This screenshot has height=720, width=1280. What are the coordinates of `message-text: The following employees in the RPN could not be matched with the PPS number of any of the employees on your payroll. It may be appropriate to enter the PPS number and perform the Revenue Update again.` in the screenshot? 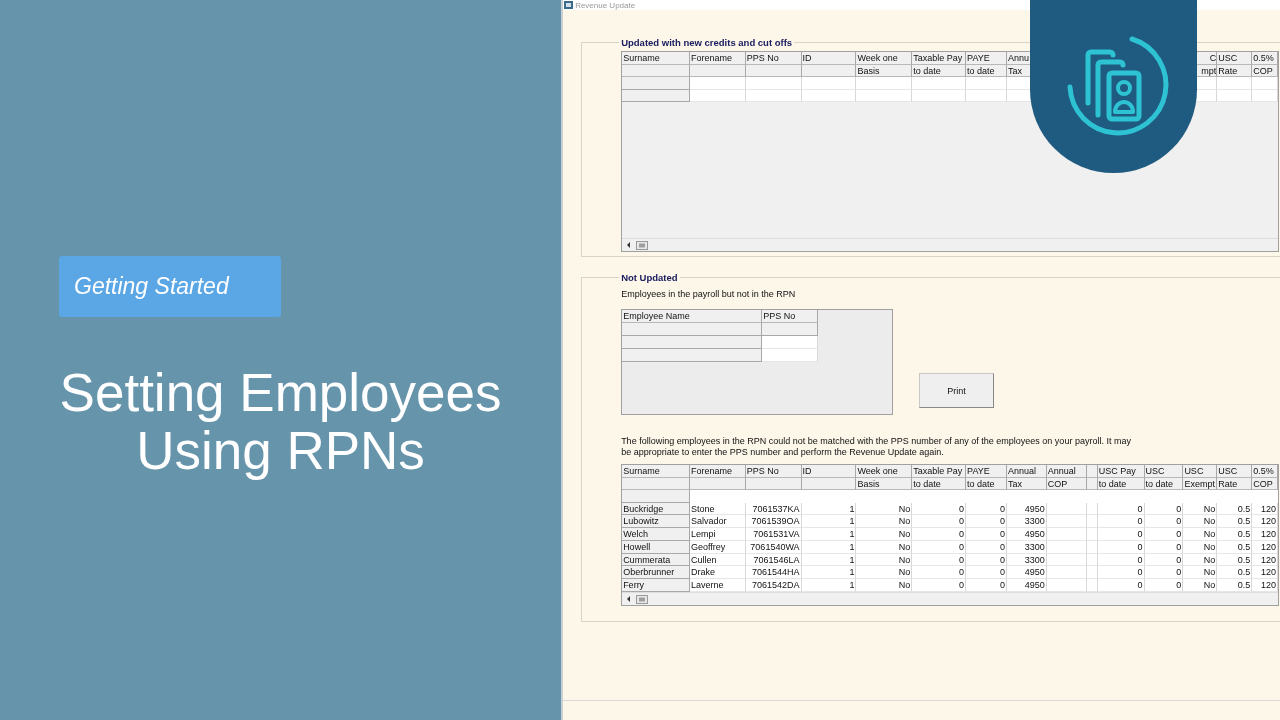 It's located at (876, 447).